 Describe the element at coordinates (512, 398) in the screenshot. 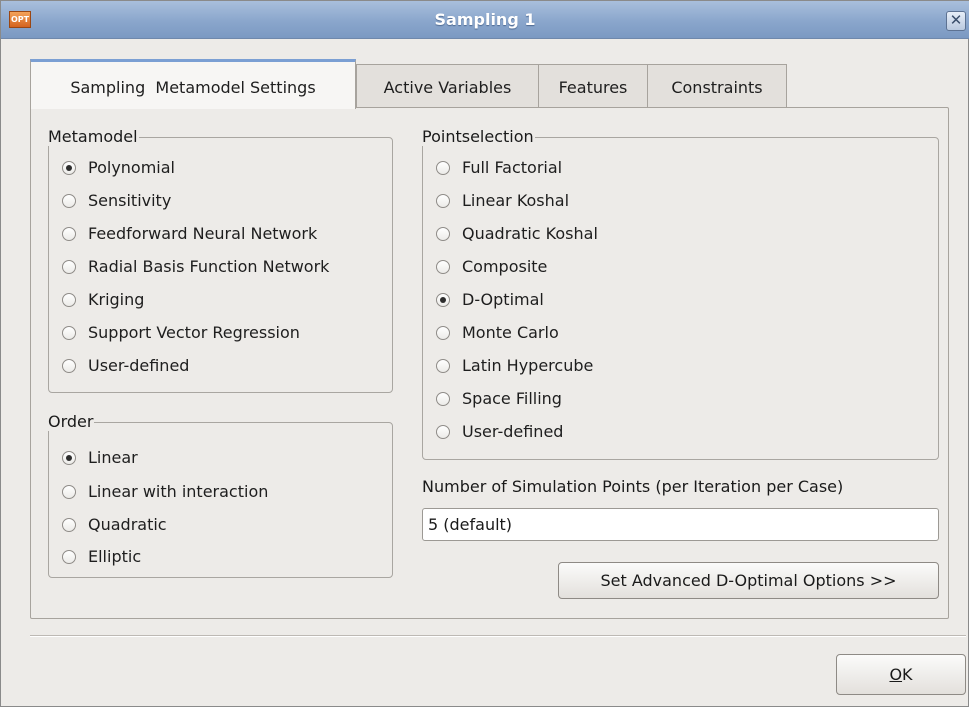

I see `radio-label: Space Filling` at that location.